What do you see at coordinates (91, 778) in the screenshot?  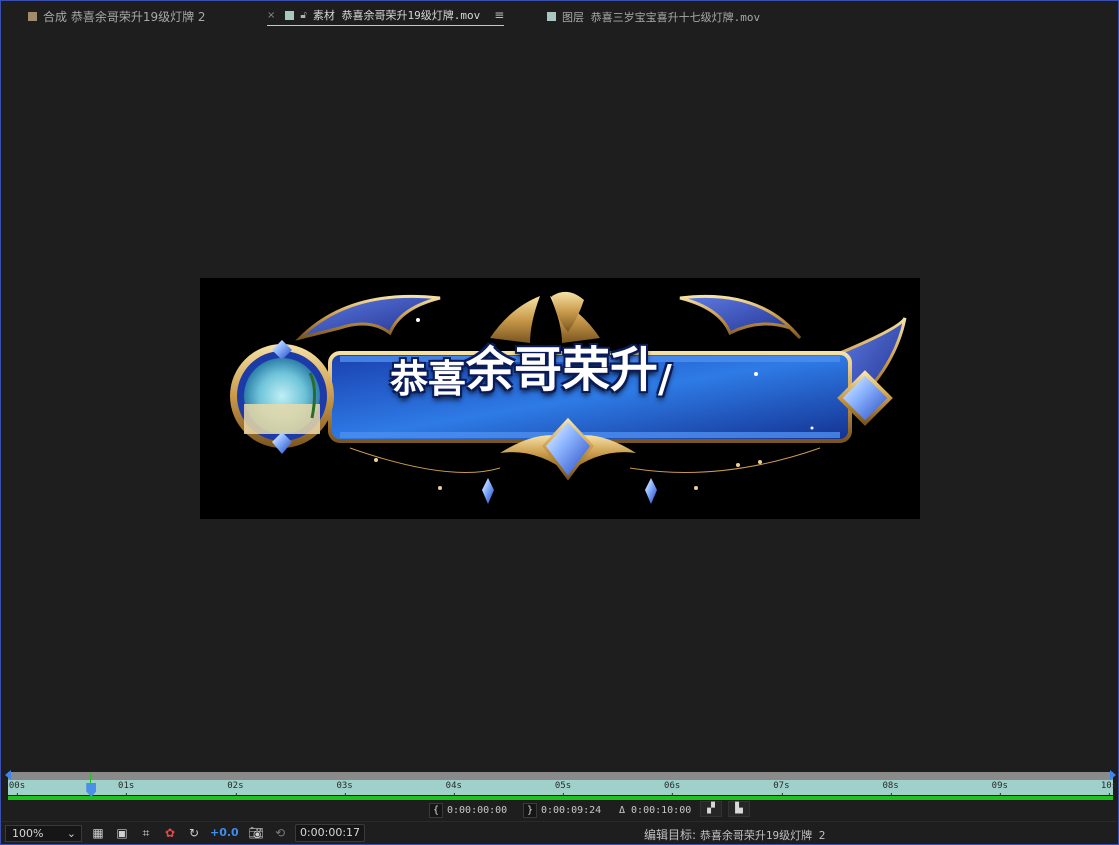 I see `playhead-stem` at bounding box center [91, 778].